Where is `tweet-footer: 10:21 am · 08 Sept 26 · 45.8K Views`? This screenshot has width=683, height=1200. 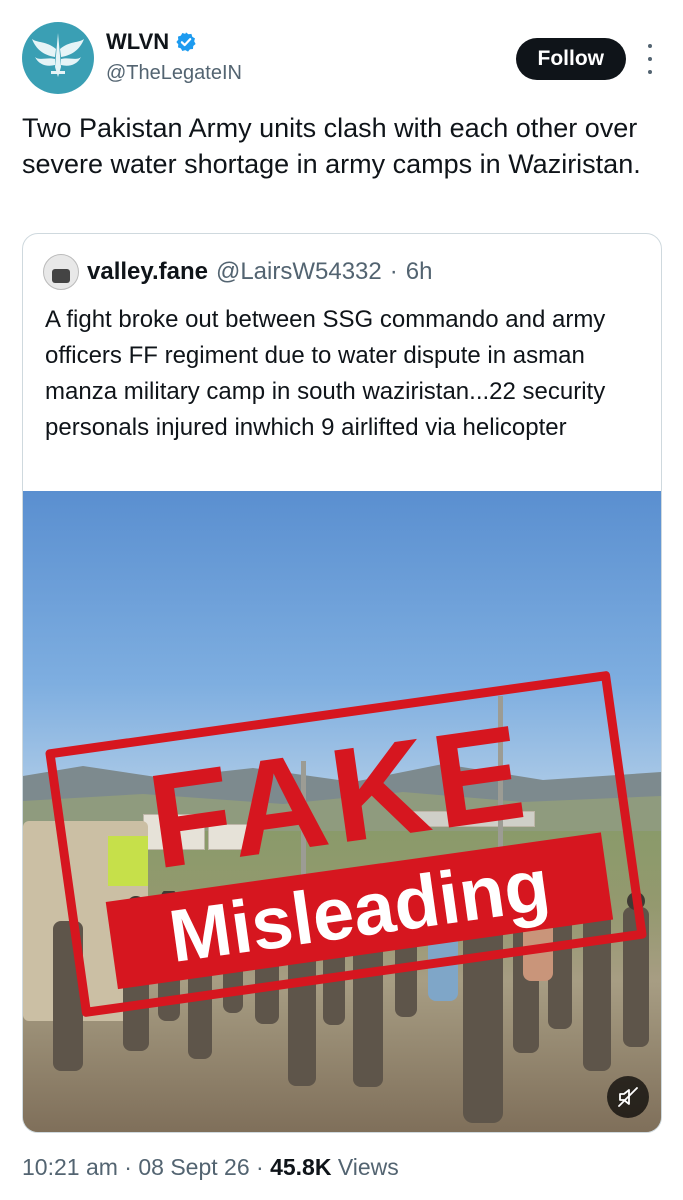 tweet-footer: 10:21 am · 08 Sept 26 · 45.8K Views is located at coordinates (210, 1167).